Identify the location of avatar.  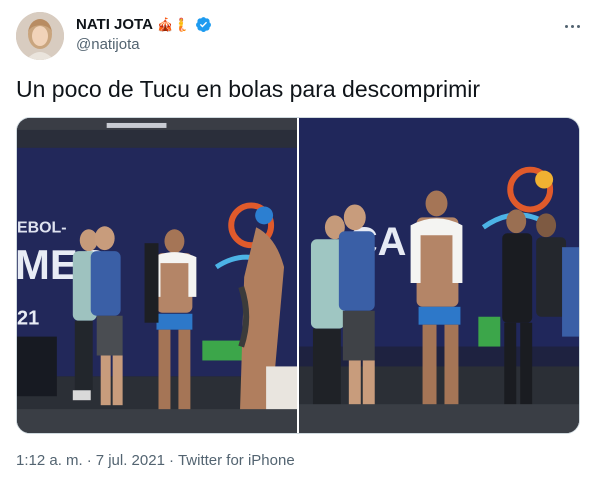
(40, 36).